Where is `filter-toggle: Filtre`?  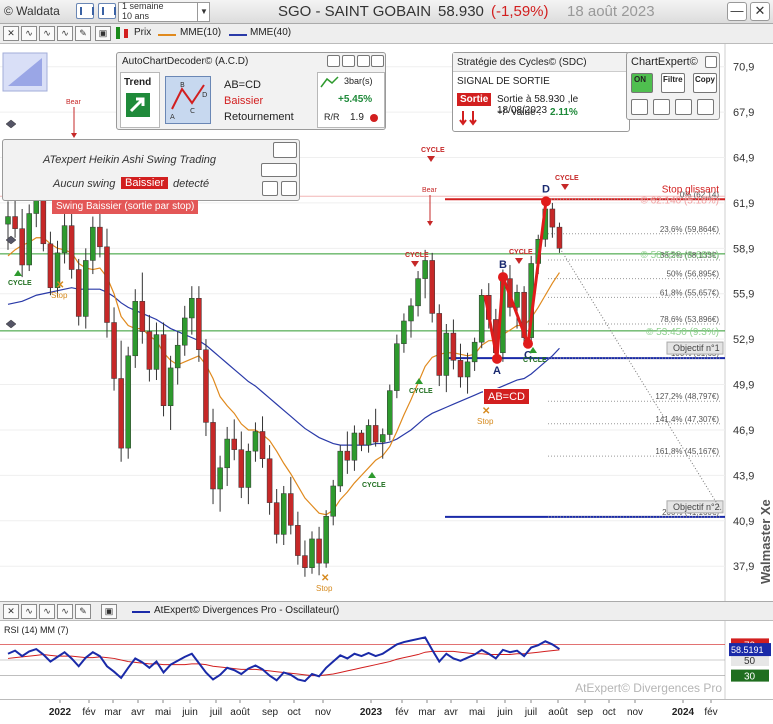 filter-toggle: Filtre is located at coordinates (673, 83).